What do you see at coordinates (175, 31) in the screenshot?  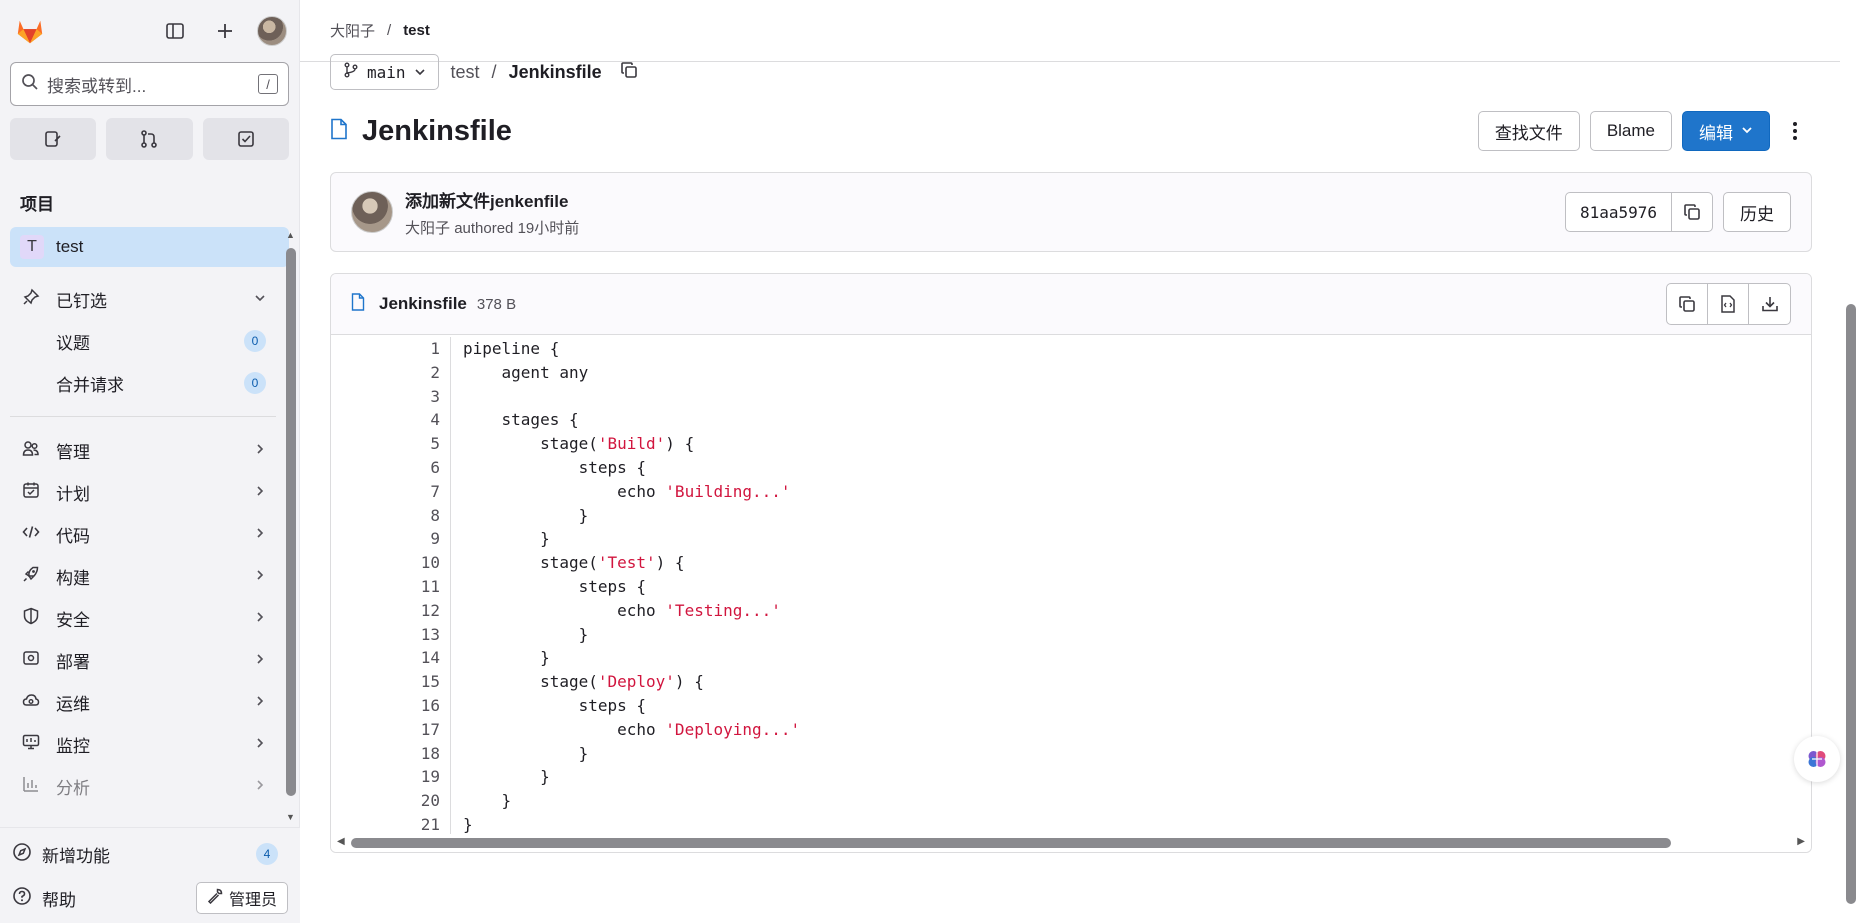 I see `toggle-sidebar-icon` at bounding box center [175, 31].